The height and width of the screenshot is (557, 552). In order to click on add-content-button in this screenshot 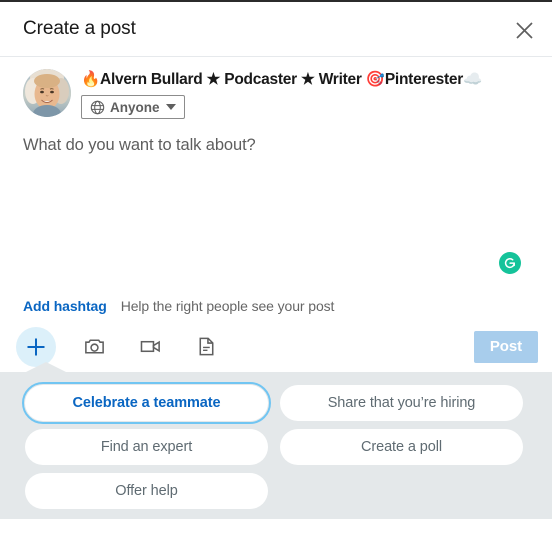, I will do `click(36, 346)`.